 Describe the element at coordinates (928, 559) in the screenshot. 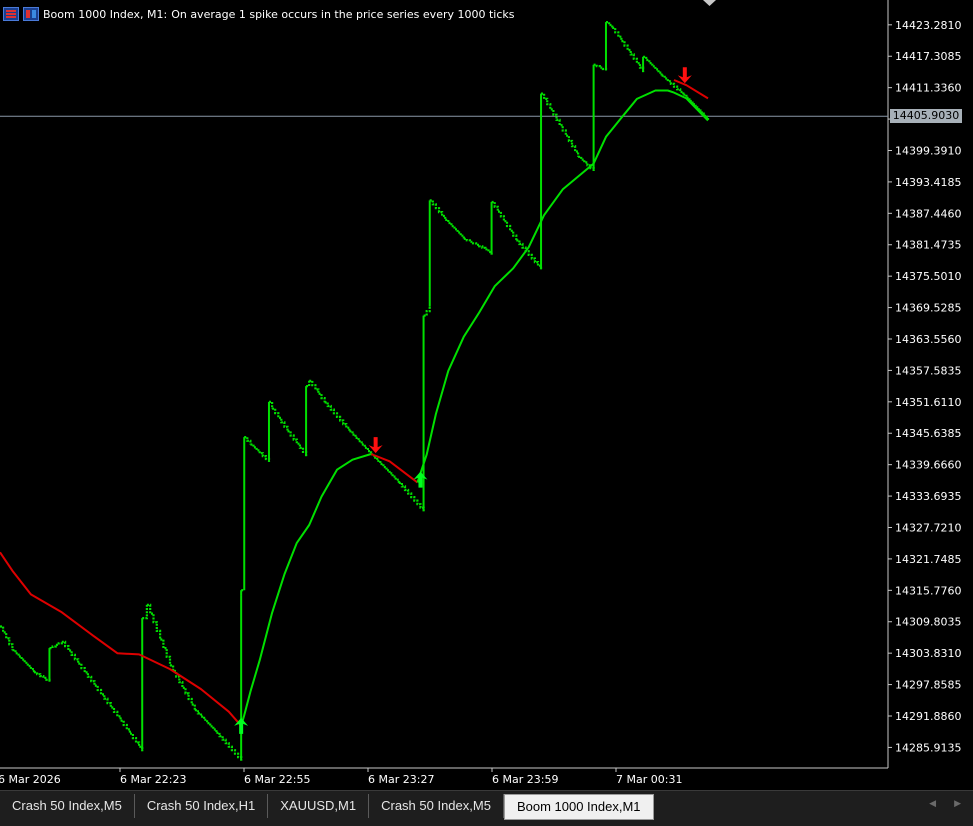

I see `y-tick-label: 14321.7485` at that location.